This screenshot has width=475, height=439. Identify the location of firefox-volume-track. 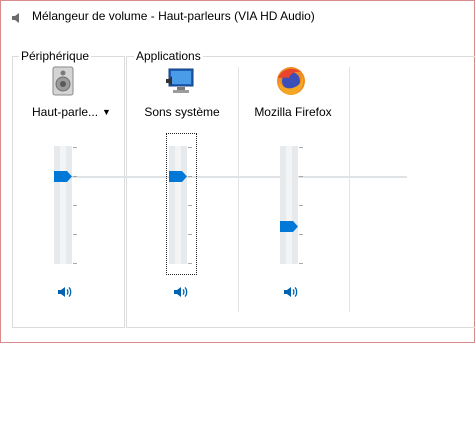
(289, 205).